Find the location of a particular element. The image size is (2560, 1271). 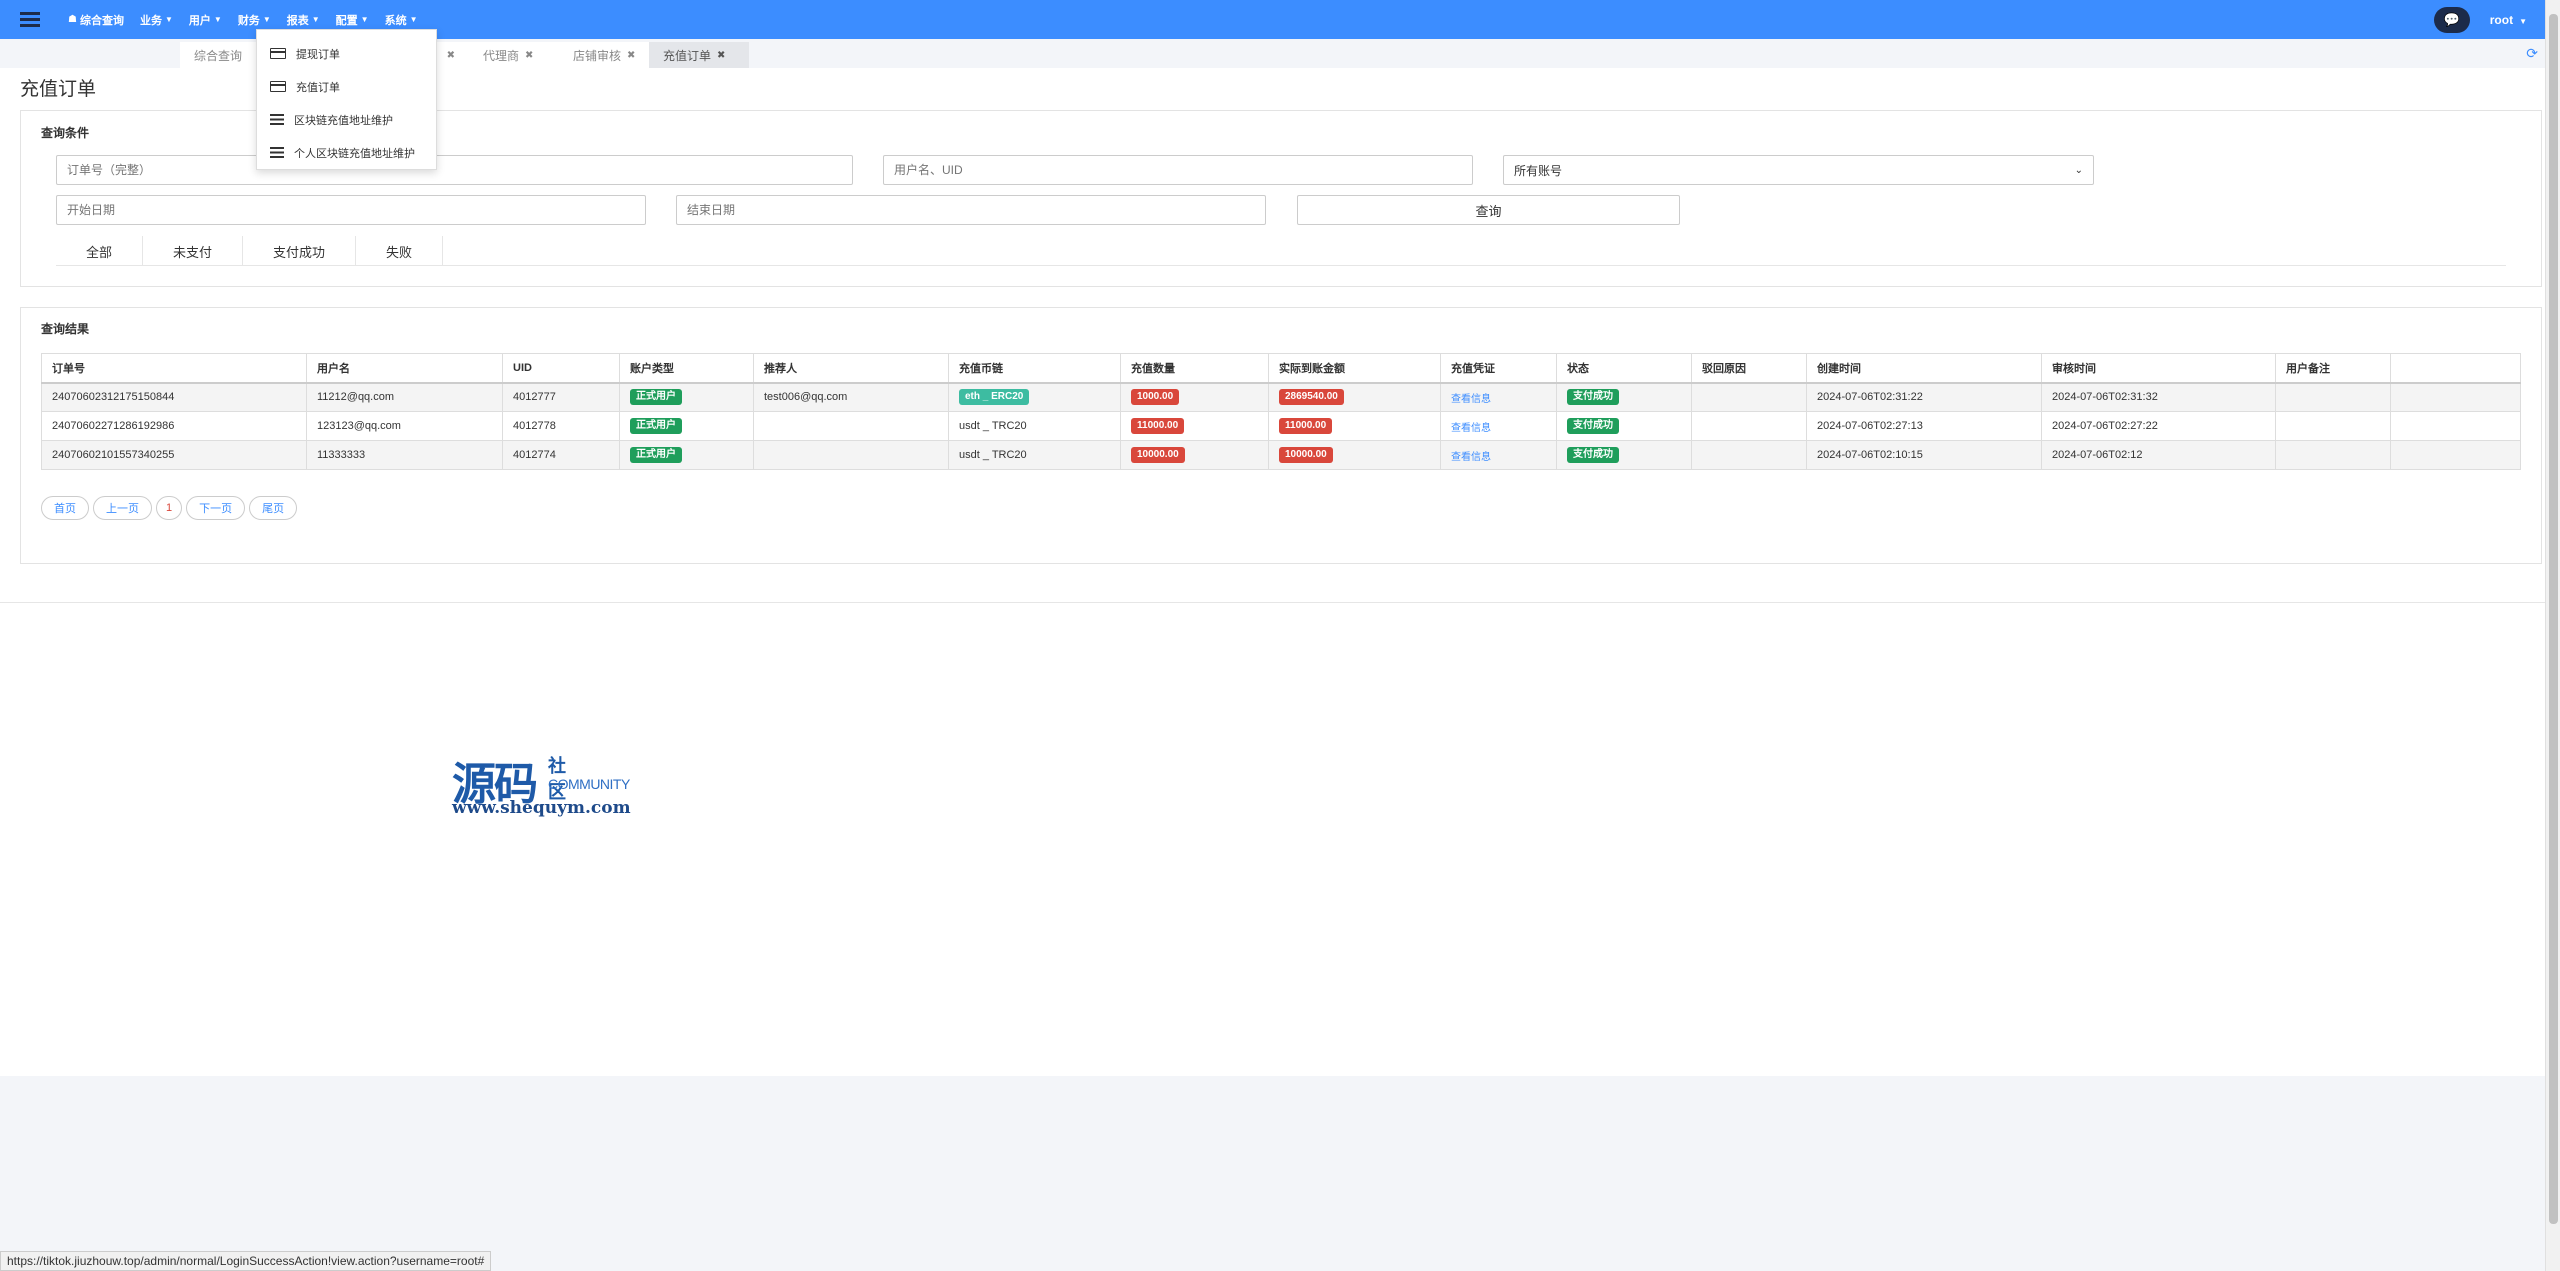

watermark-community: COMMUNITY is located at coordinates (589, 784).